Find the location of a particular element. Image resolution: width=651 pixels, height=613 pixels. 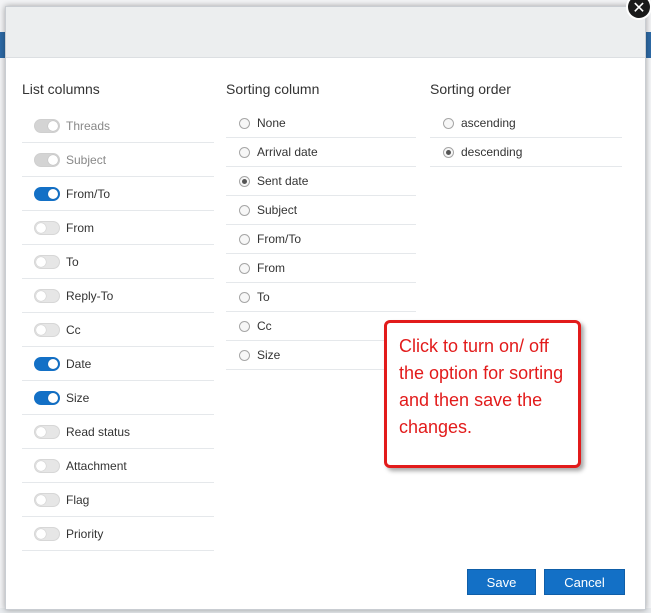

sorting-order-option-ascending: ascending is located at coordinates (526, 123).